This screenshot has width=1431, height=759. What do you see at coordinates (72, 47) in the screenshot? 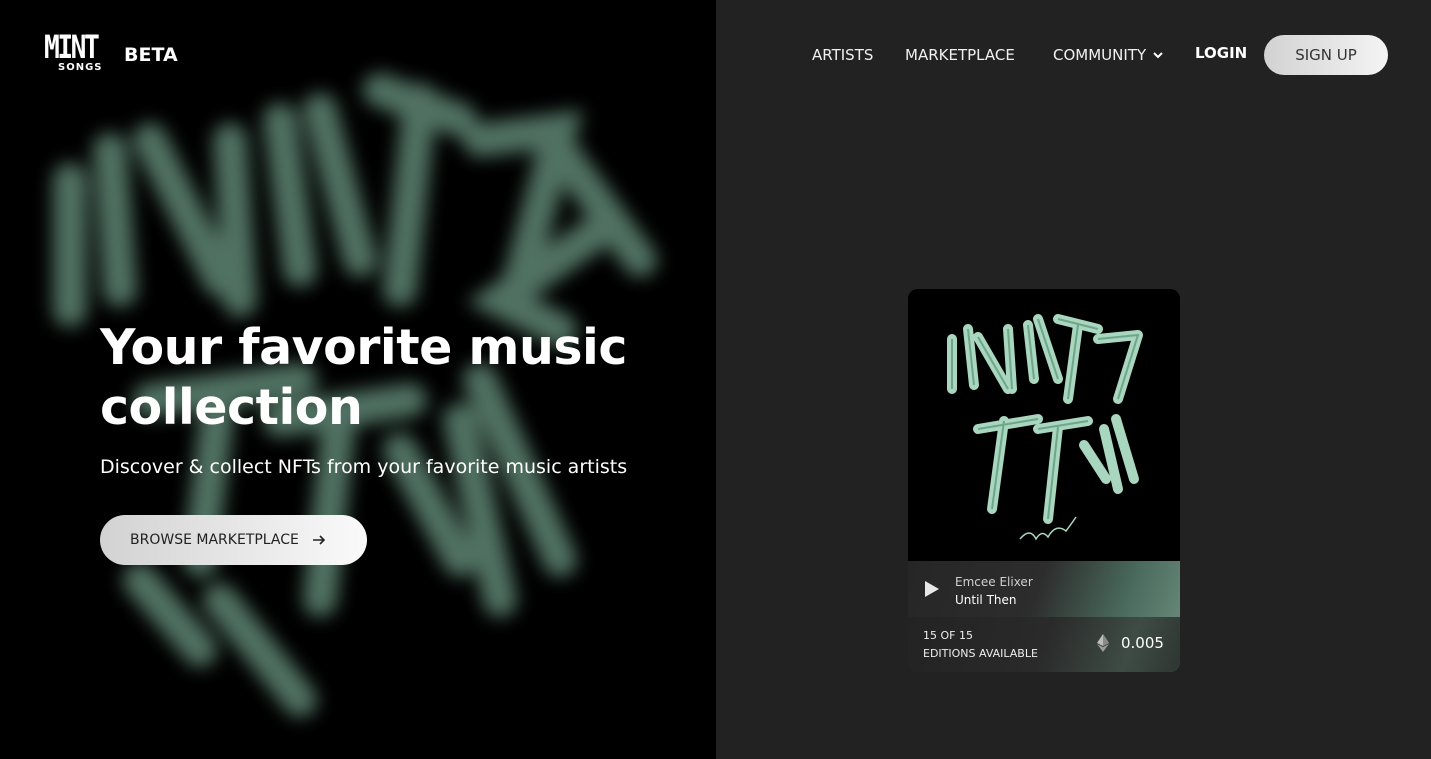
I see `logo-wordmark: MINT` at bounding box center [72, 47].